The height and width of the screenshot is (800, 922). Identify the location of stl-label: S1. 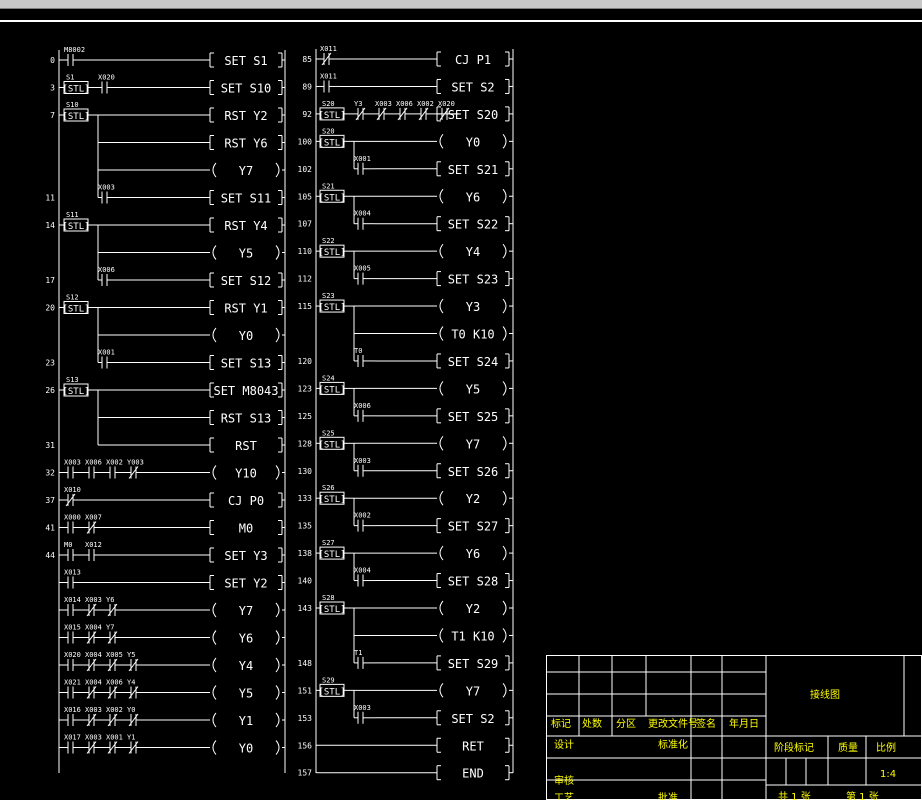
(70, 78).